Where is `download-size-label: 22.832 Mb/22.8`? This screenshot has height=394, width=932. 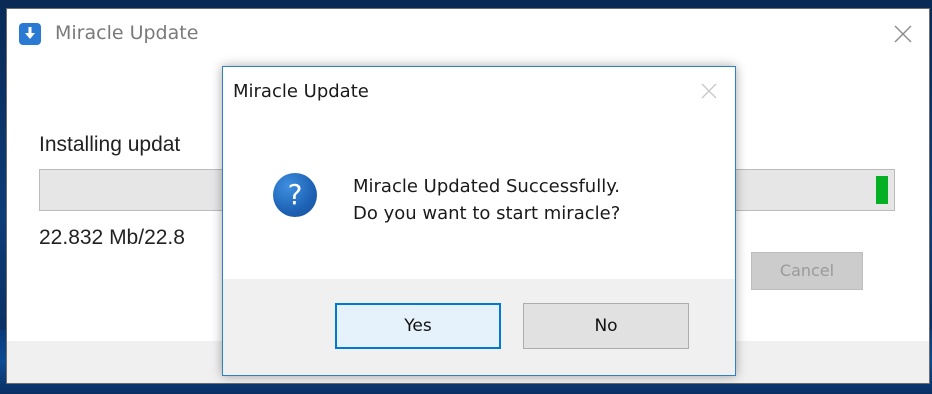 download-size-label: 22.832 Mb/22.8 is located at coordinates (112, 237).